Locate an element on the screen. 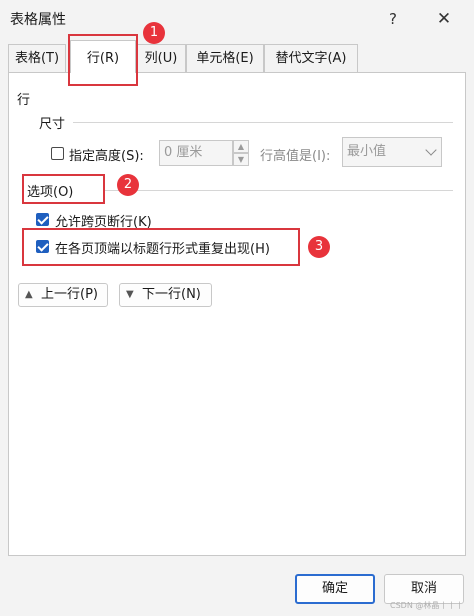 The height and width of the screenshot is (616, 474). annotation-box-repeat-header is located at coordinates (161, 247).